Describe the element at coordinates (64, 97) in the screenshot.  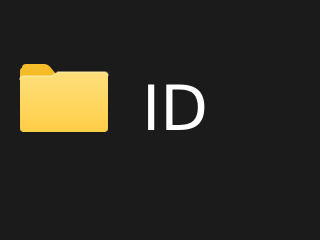
I see `folder-icon` at that location.